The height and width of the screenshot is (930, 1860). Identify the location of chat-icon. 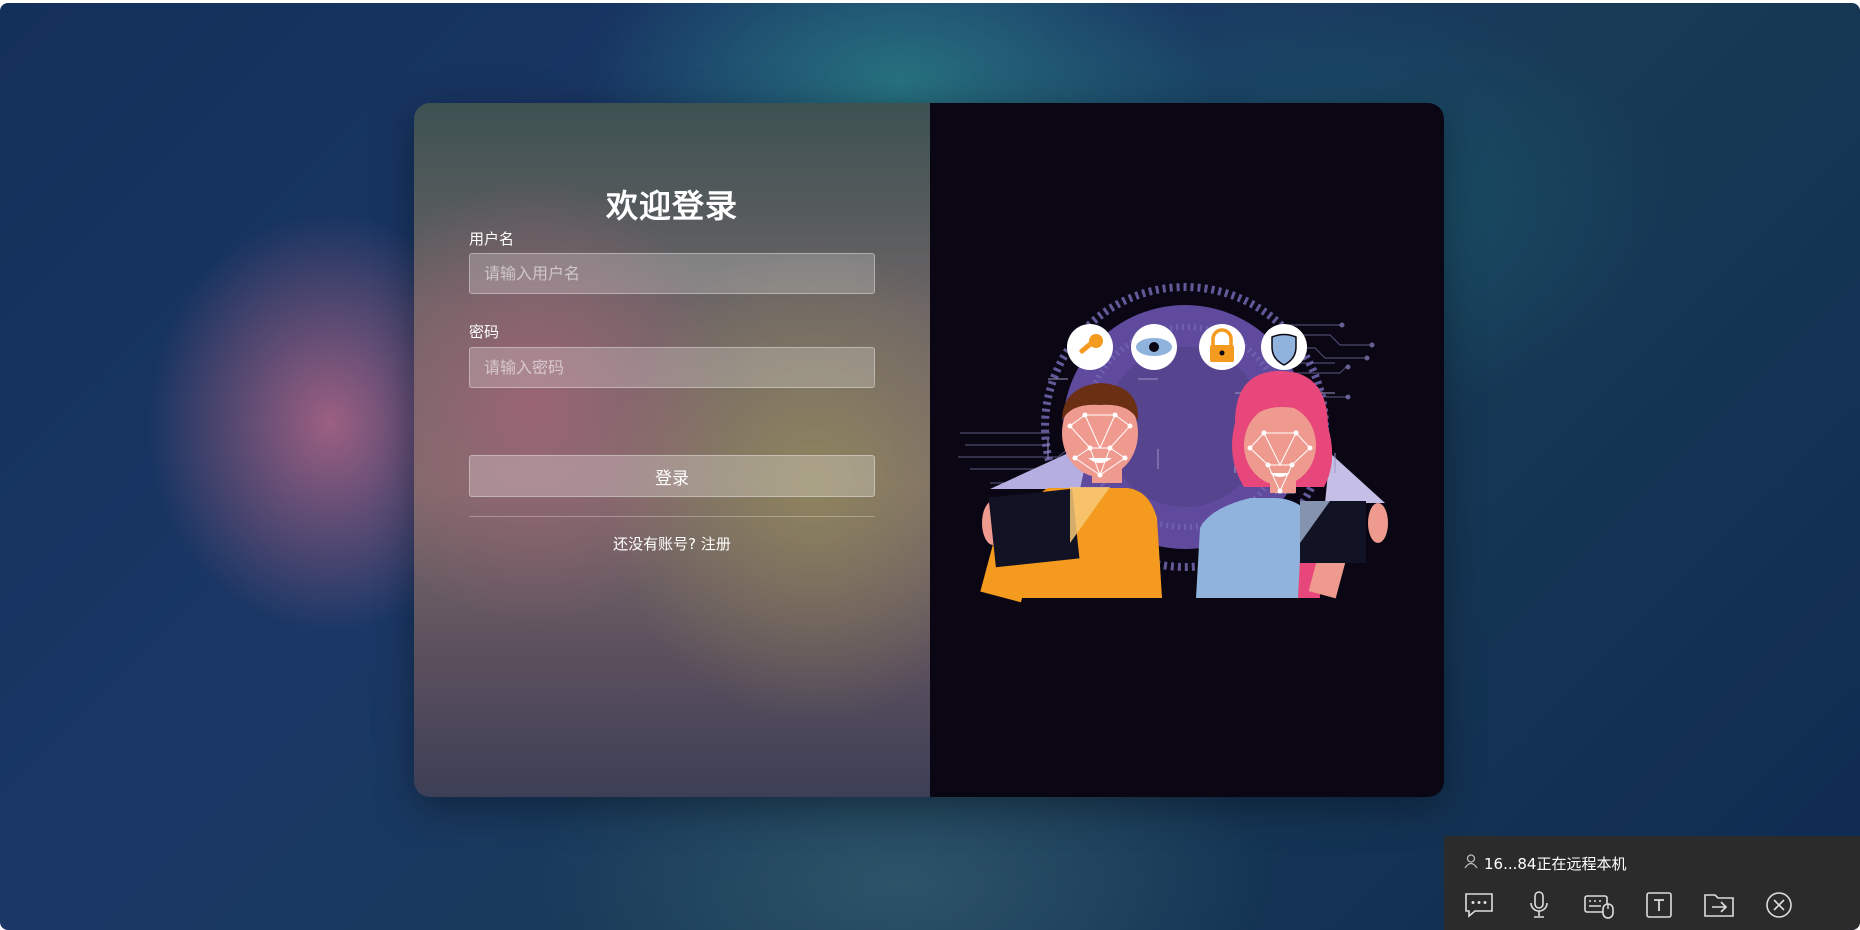
(1479, 905).